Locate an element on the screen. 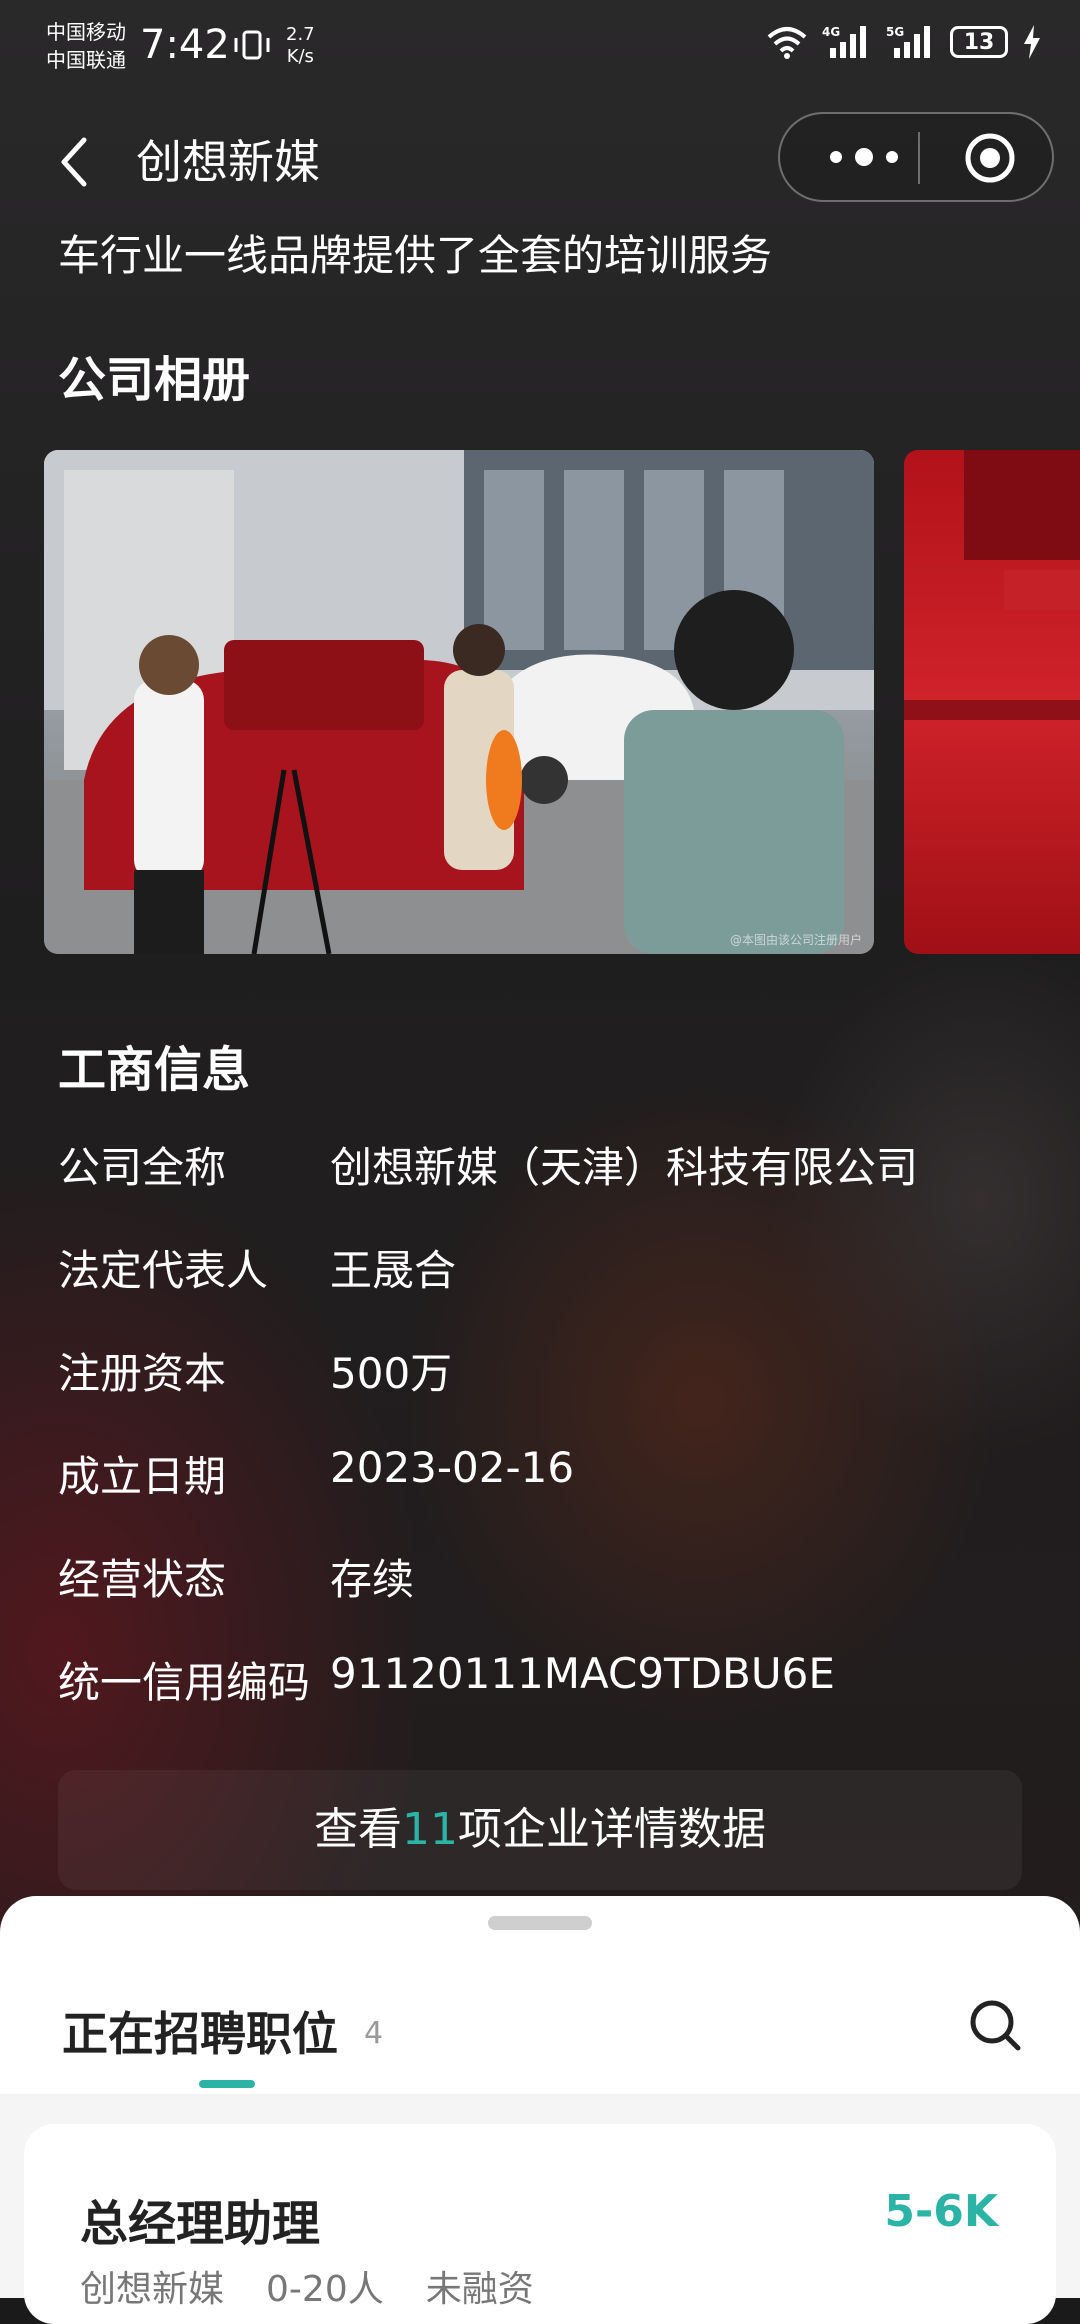 Image resolution: width=1080 pixels, height=2324 pixels. business-section-title: 工商信息 is located at coordinates (154, 1070).